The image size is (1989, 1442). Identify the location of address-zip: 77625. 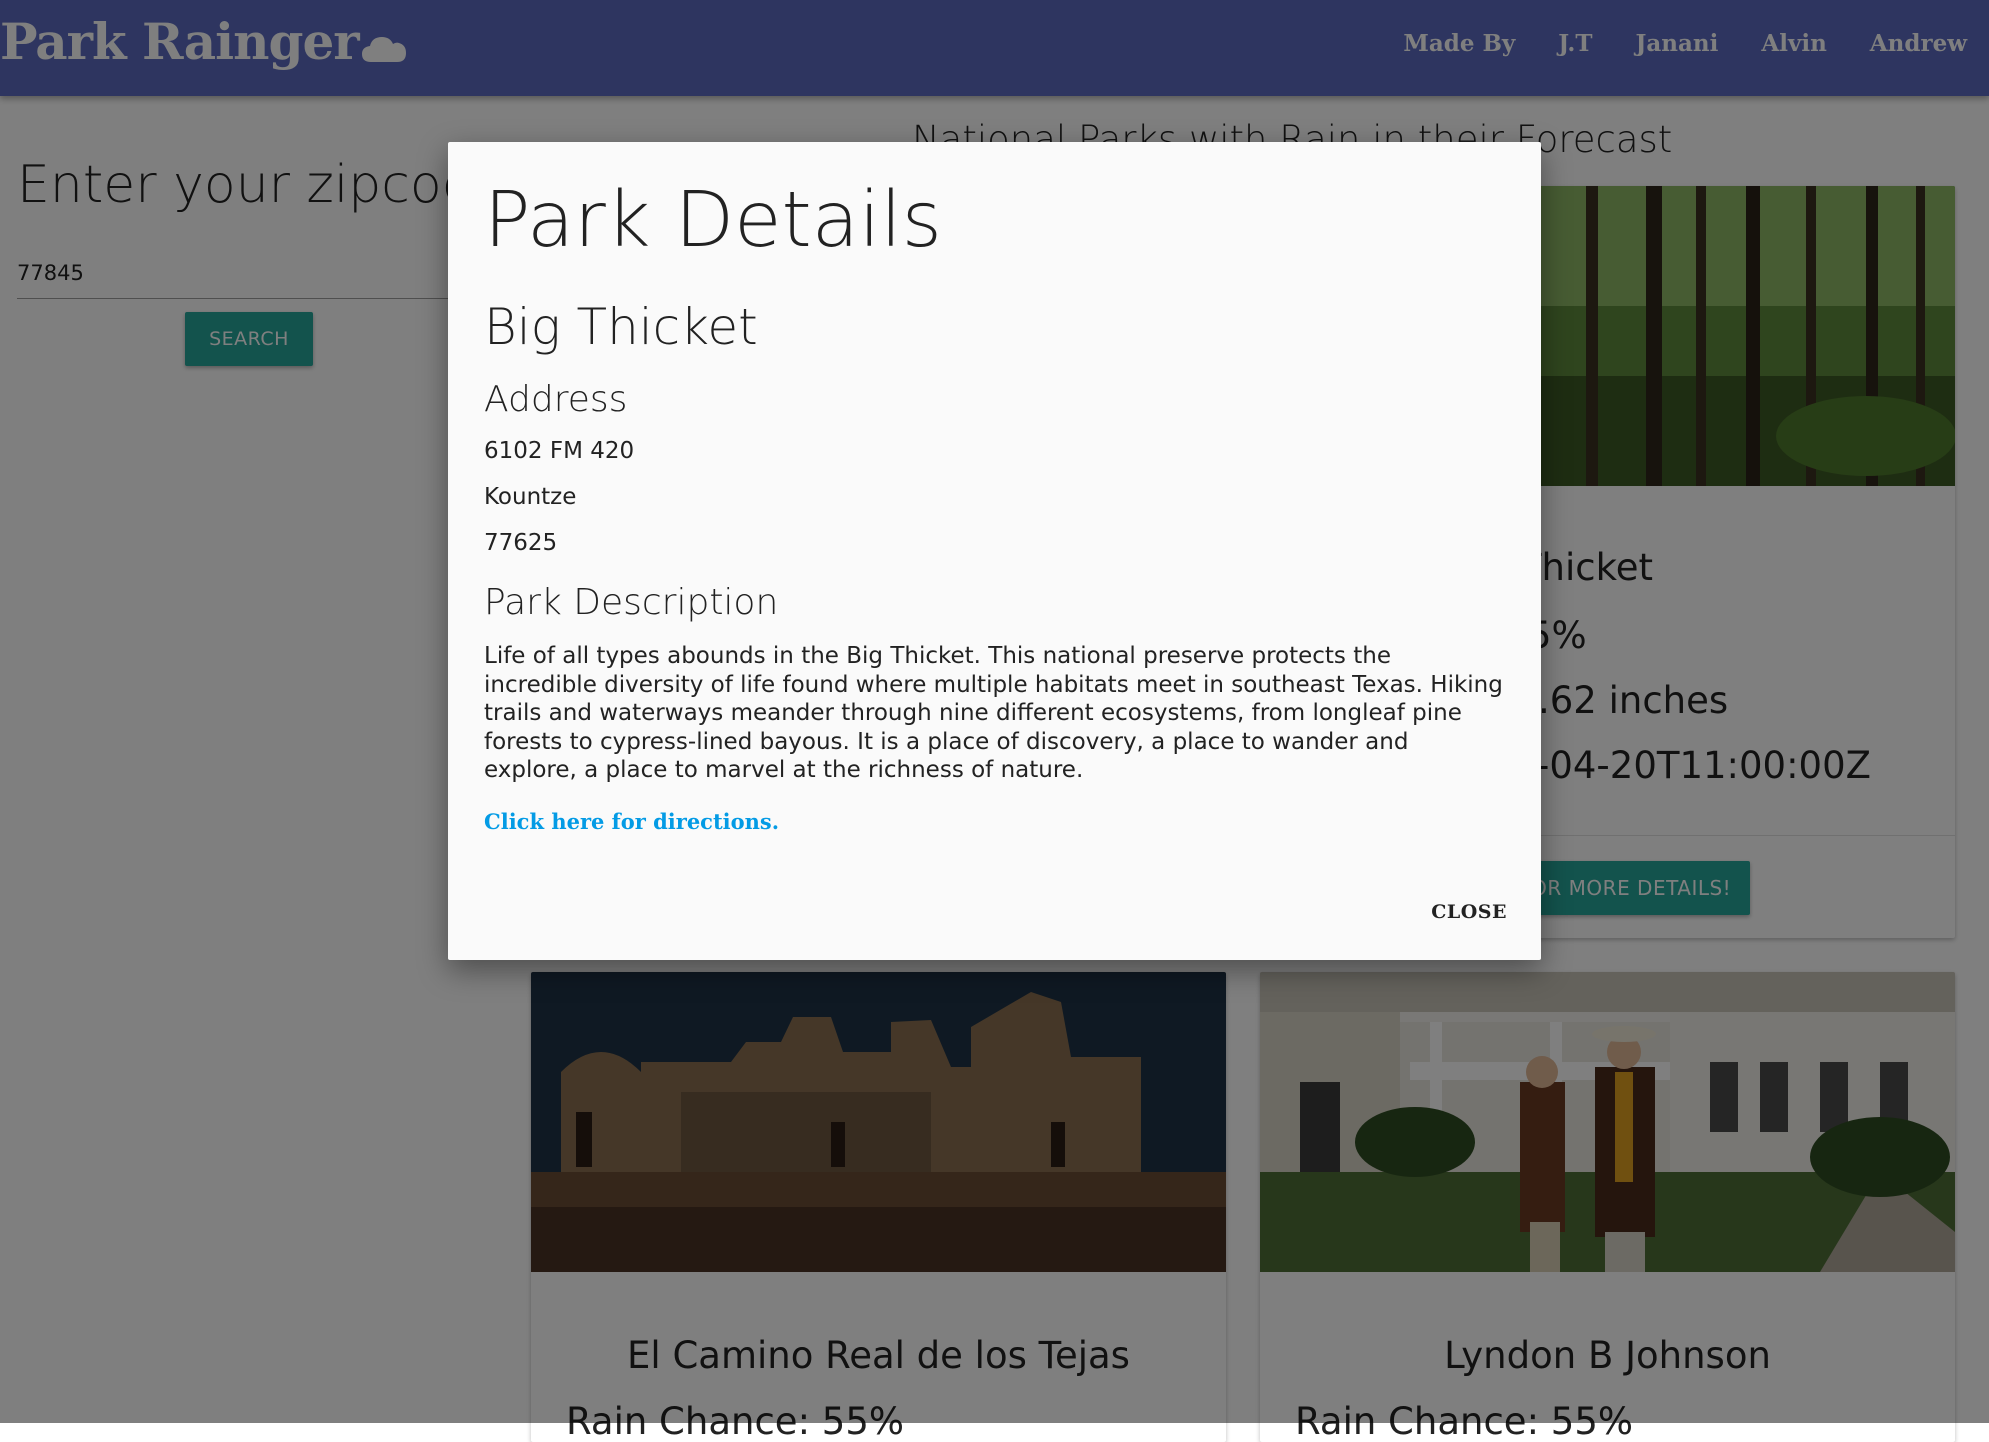
(521, 543).